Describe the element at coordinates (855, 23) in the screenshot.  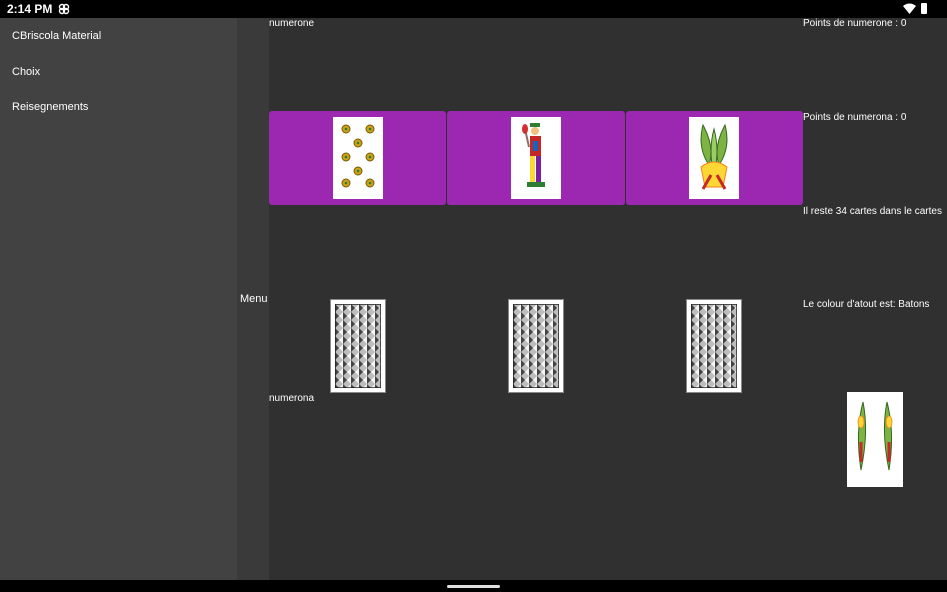
I see `points-top-player: Points de numerone : 0` at that location.